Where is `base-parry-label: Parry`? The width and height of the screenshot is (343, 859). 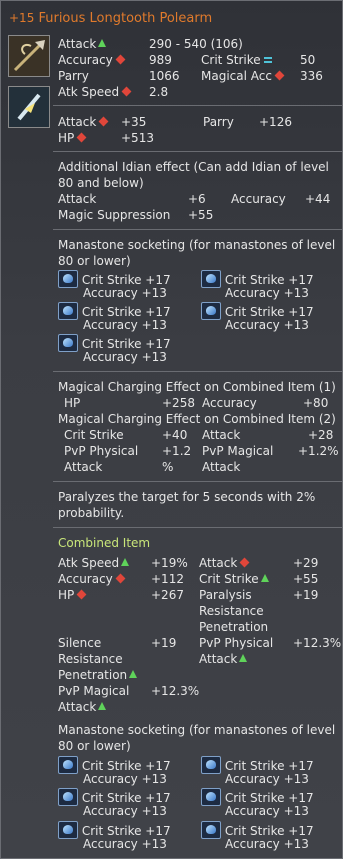
base-parry-label: Parry is located at coordinates (73, 76).